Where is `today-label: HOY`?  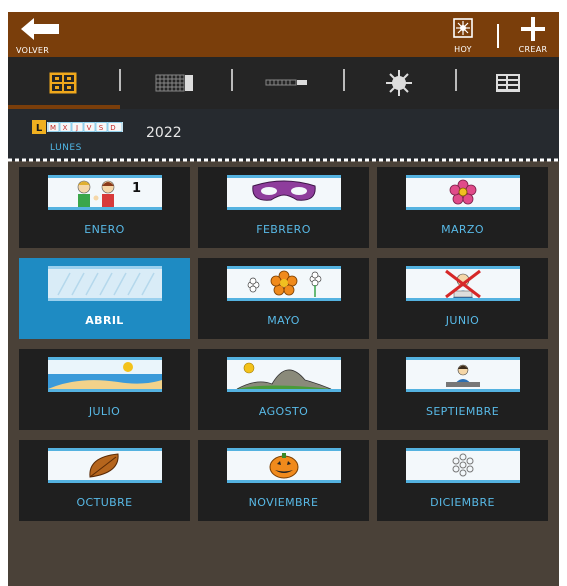 today-label: HOY is located at coordinates (463, 49).